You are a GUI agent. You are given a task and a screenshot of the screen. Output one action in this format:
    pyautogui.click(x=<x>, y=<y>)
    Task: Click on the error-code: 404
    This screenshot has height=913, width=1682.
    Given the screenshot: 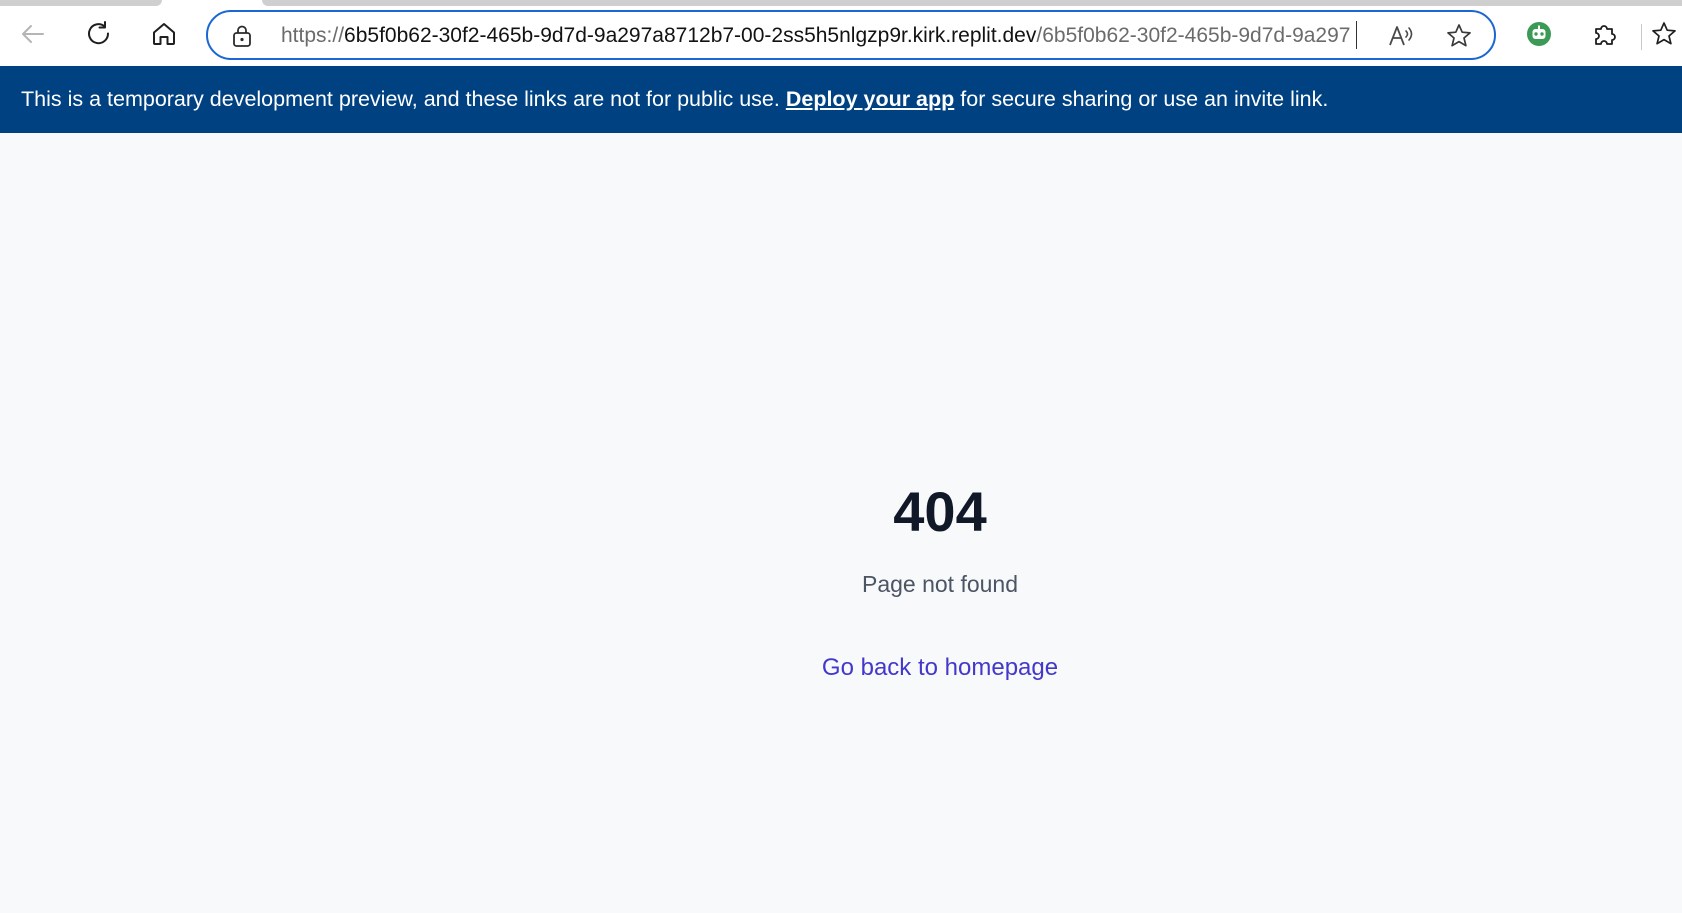 What is the action you would take?
    pyautogui.click(x=940, y=511)
    